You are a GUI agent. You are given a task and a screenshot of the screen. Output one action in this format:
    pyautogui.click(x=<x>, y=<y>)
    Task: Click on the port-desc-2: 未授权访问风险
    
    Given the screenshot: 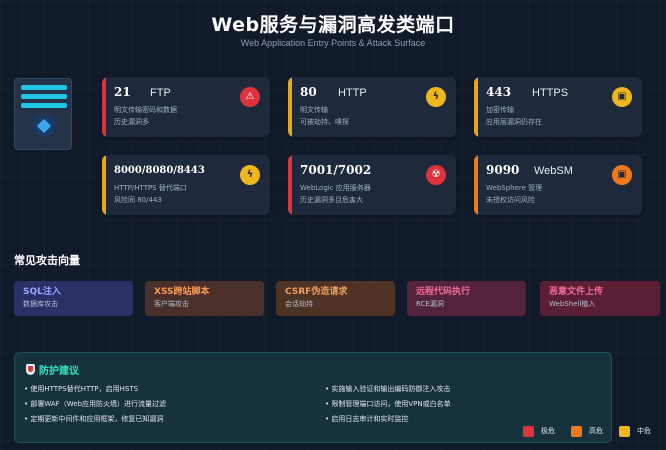 What is the action you would take?
    pyautogui.click(x=510, y=200)
    